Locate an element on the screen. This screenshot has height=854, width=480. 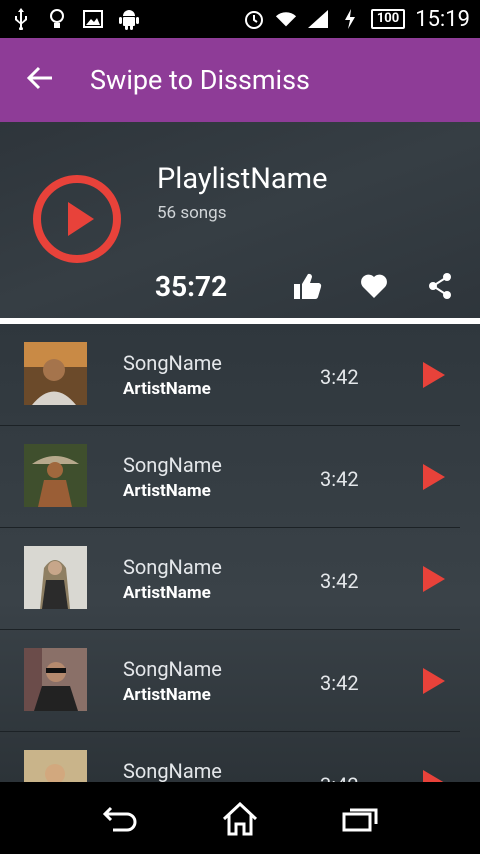
usb-icon is located at coordinates (21, 19).